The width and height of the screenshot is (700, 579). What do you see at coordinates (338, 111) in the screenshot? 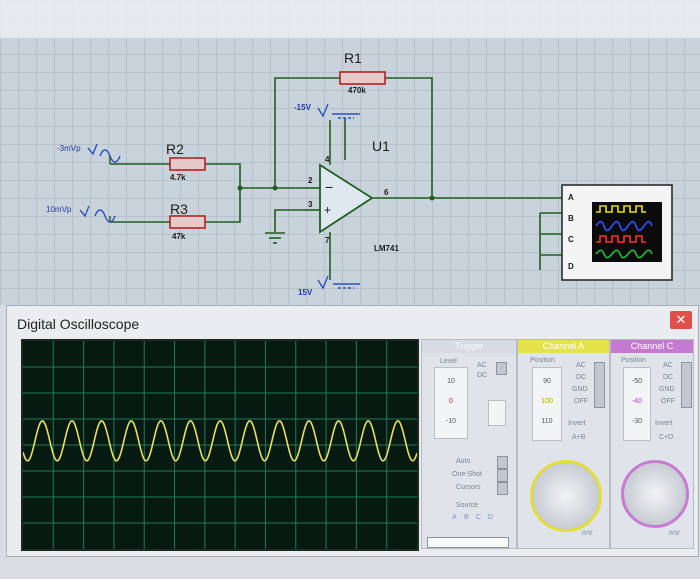
I see `neg-supply-icon` at bounding box center [338, 111].